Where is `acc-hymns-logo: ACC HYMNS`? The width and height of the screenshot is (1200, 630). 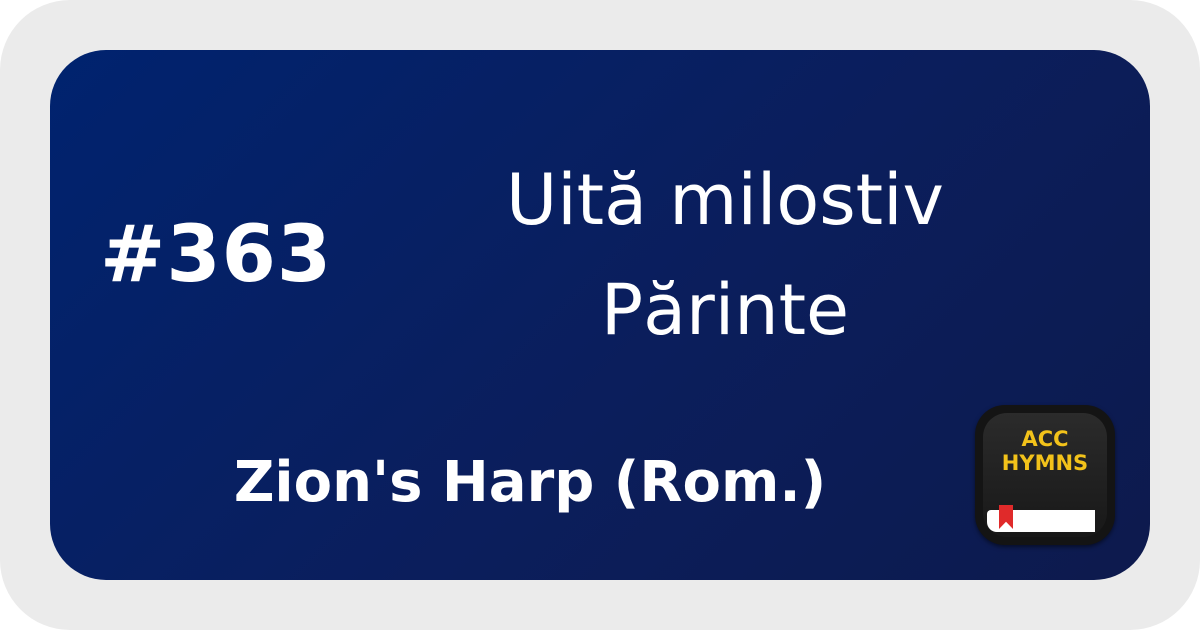 acc-hymns-logo: ACC HYMNS is located at coordinates (1045, 475).